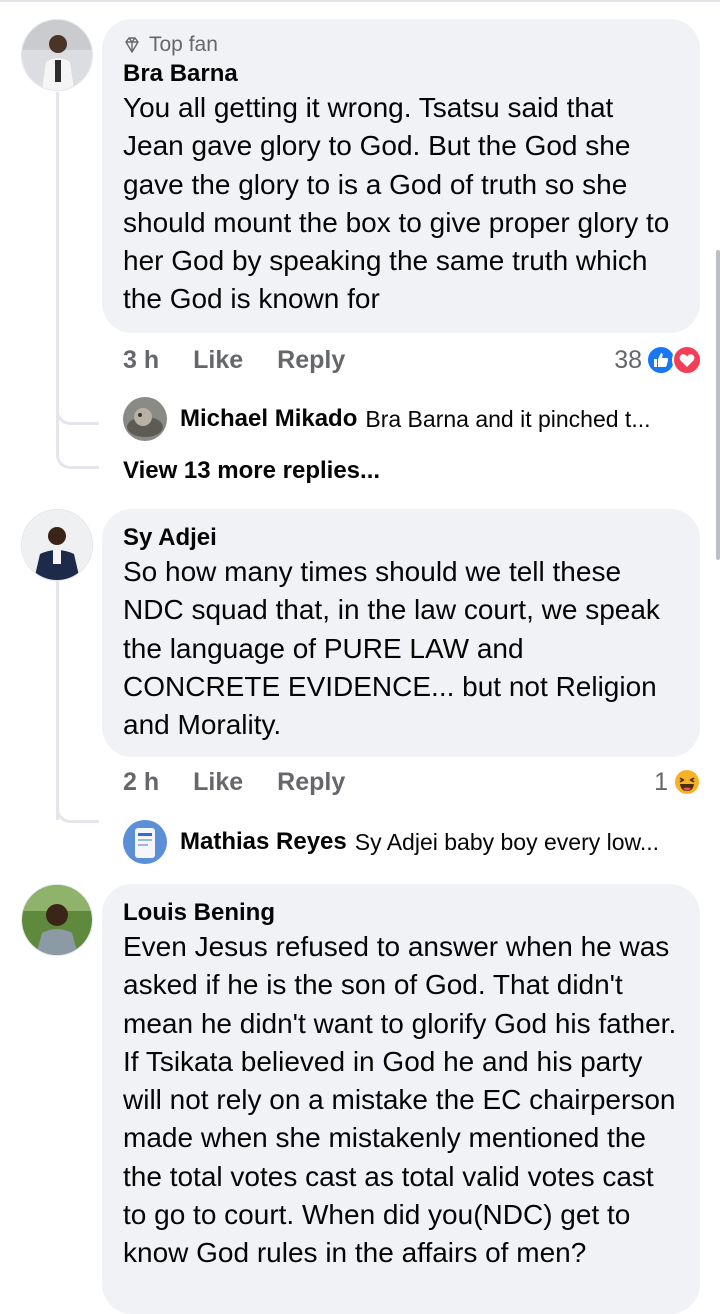  I want to click on top-divider, so click(360, 1).